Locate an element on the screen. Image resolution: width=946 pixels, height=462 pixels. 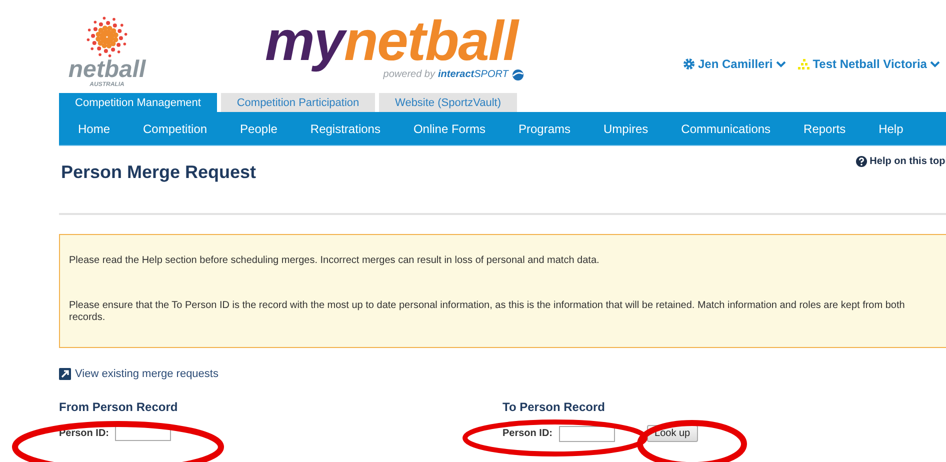
settings-icon is located at coordinates (689, 64).